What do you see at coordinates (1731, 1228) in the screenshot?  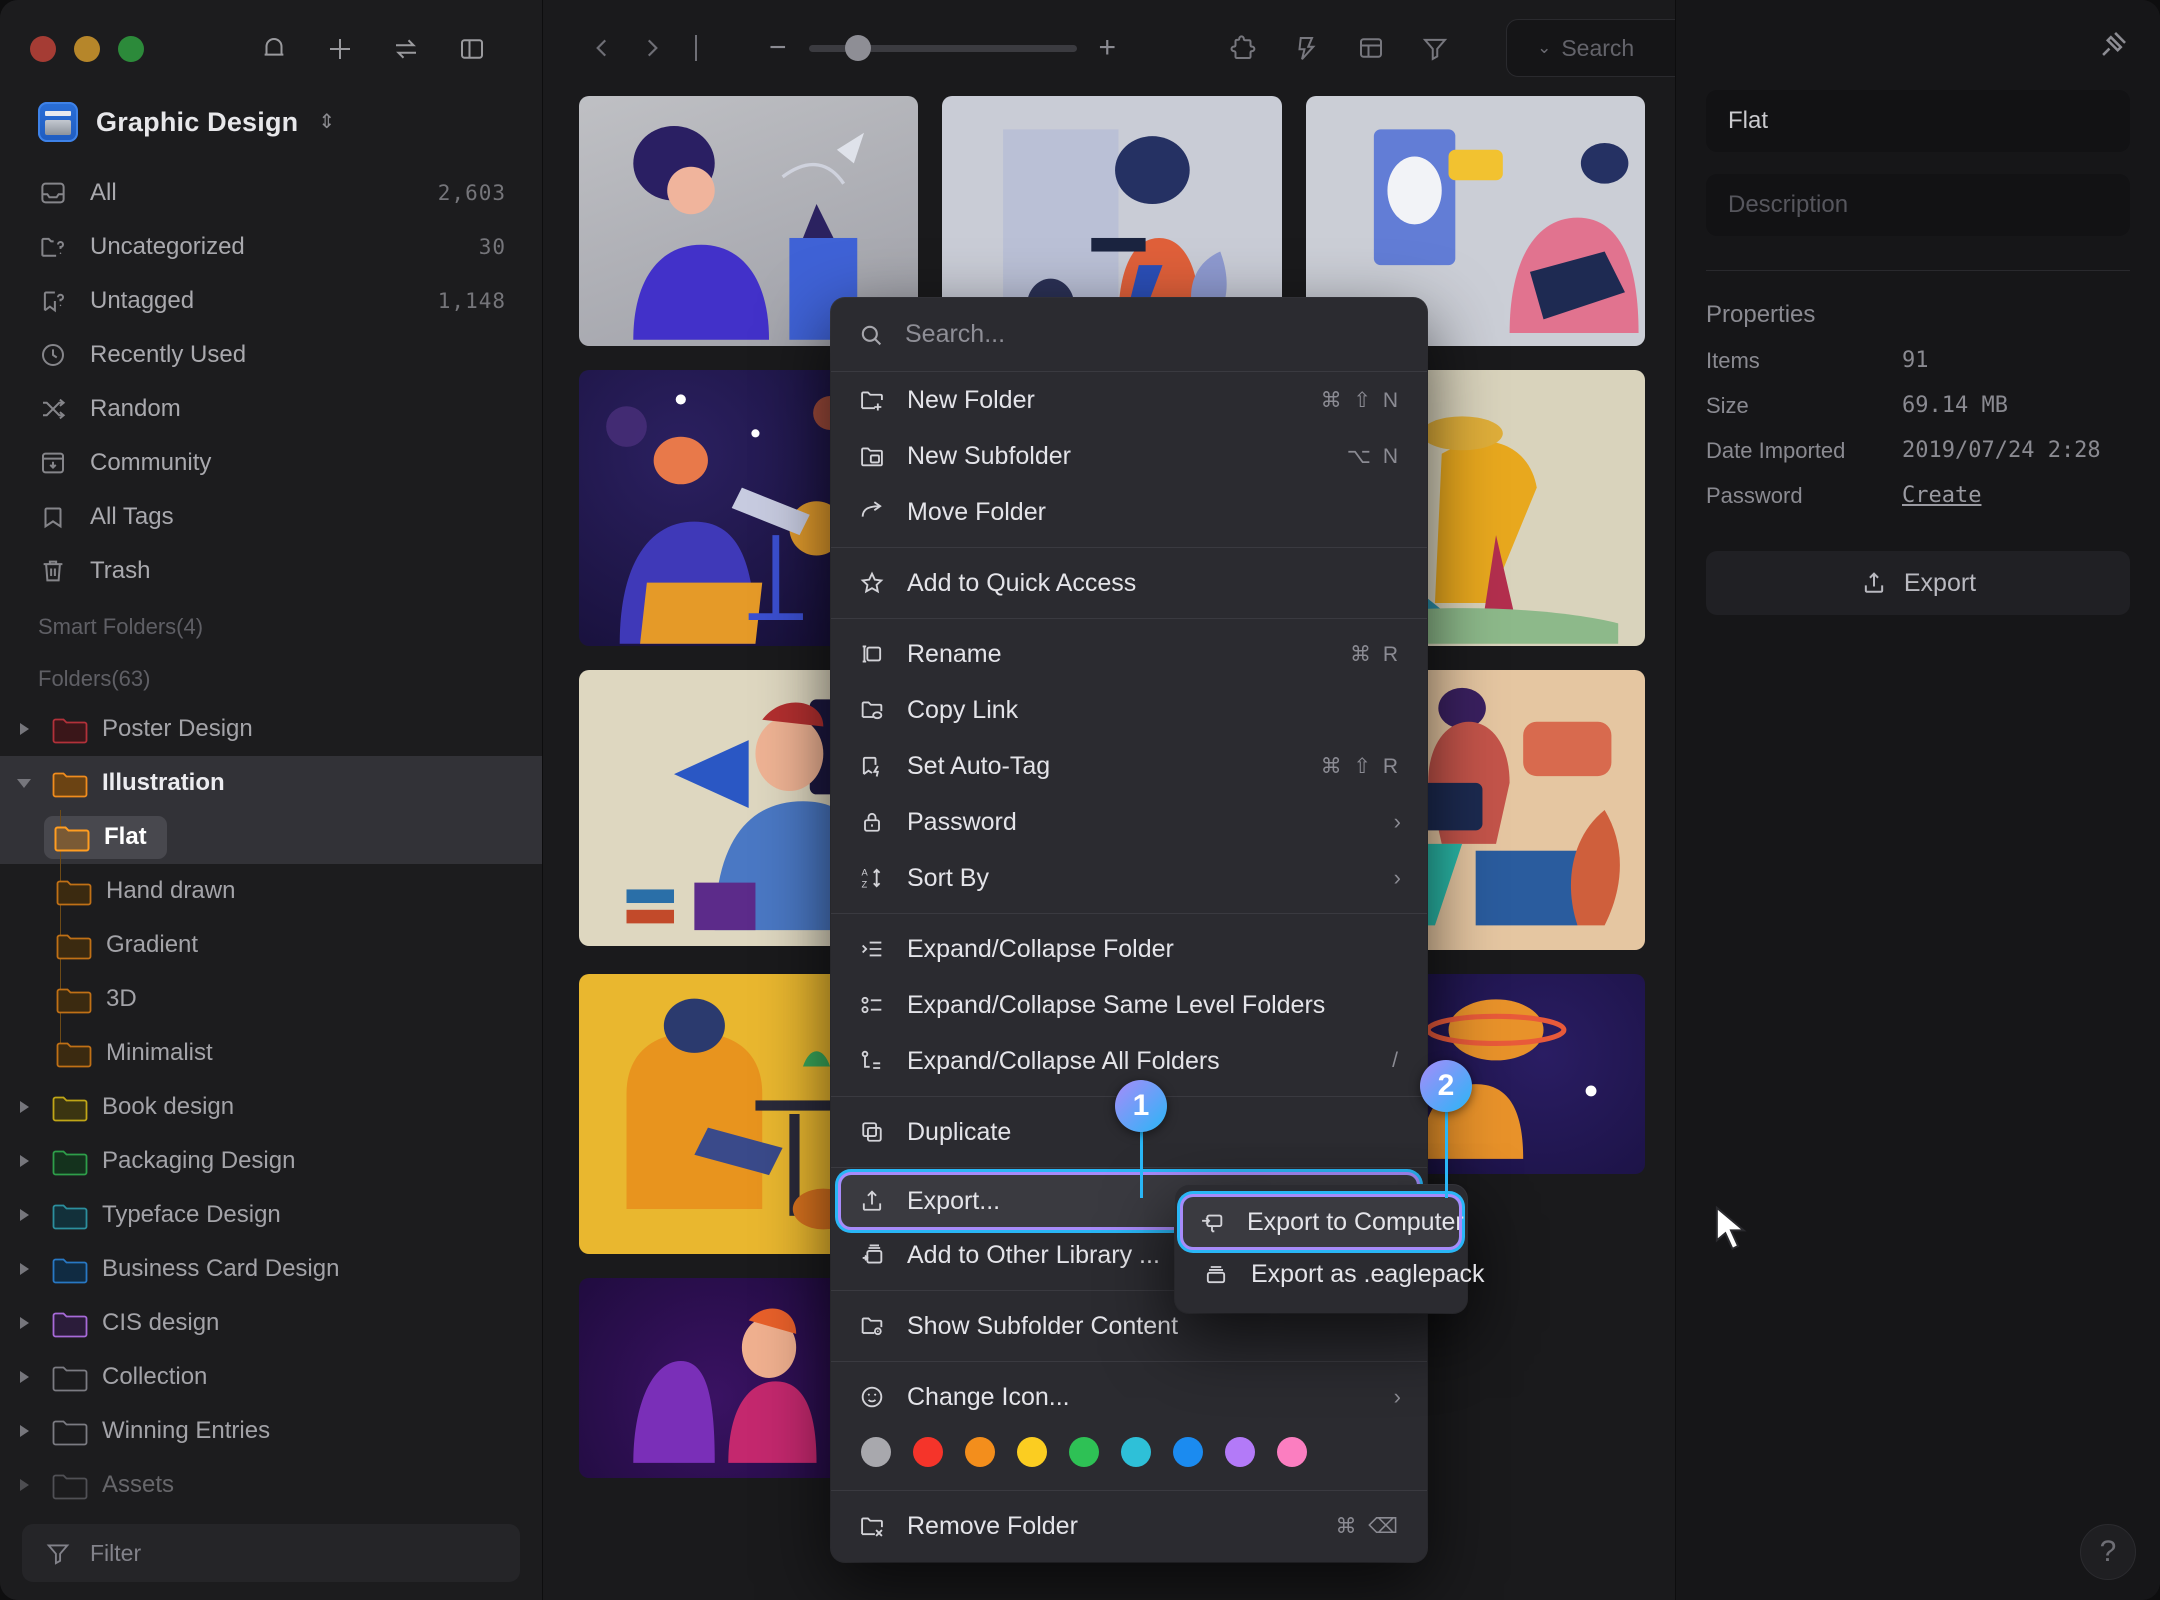 I see `mouse-cursor` at bounding box center [1731, 1228].